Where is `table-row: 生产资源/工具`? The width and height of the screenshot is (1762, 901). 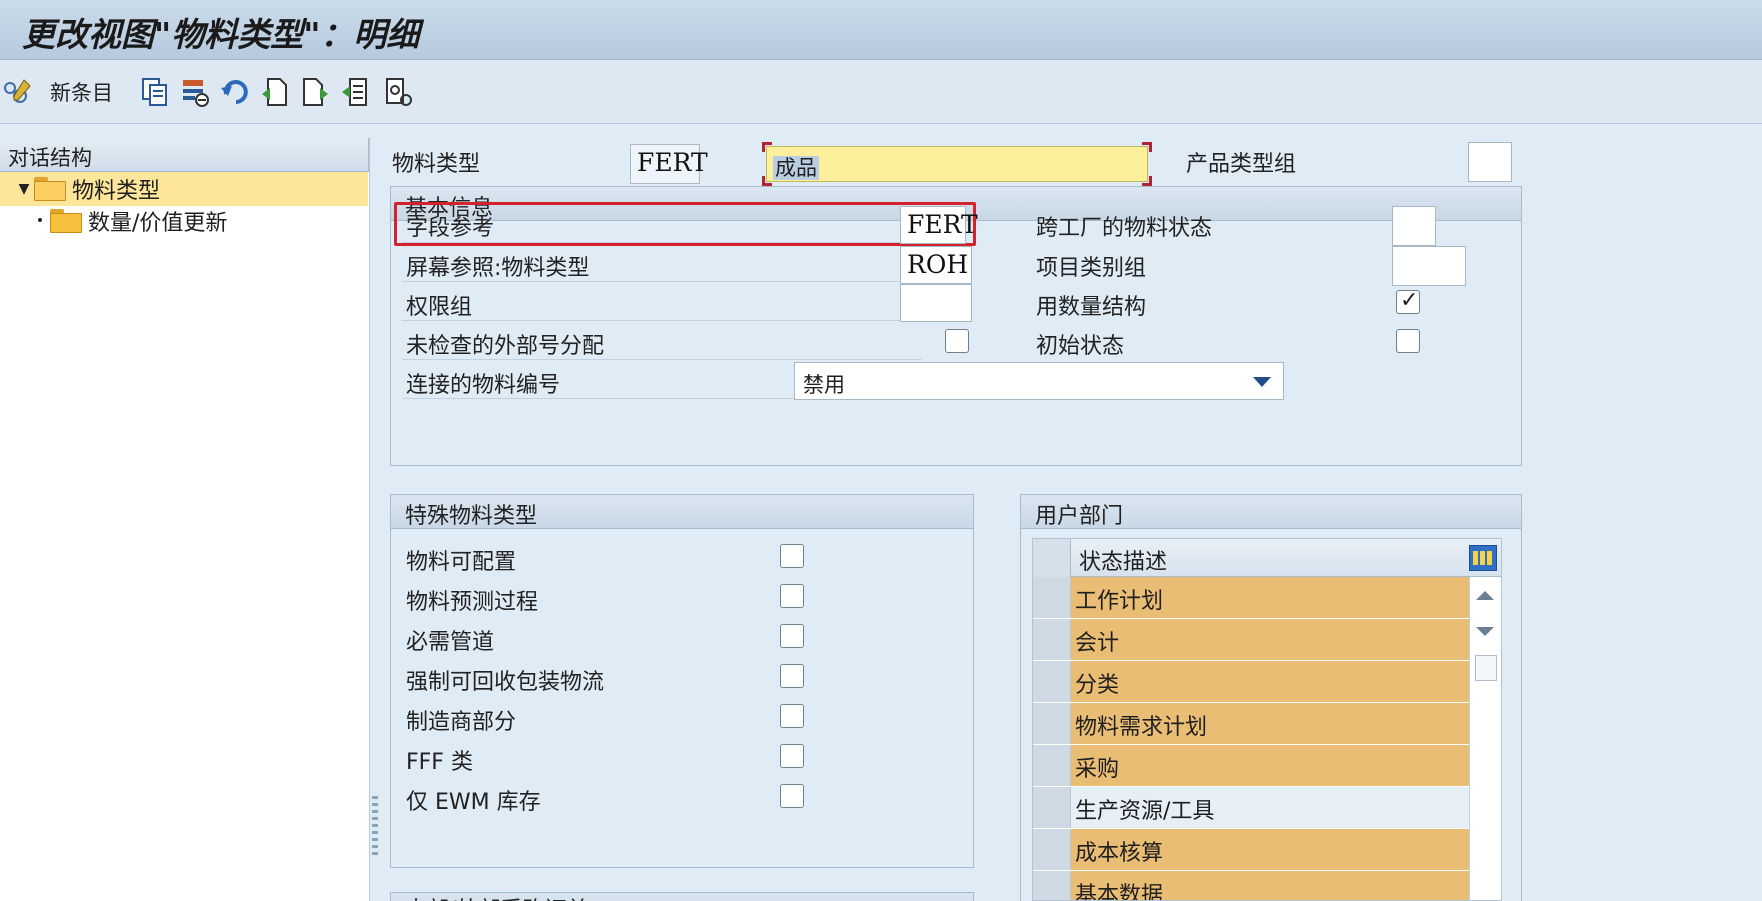 table-row: 生产资源/工具 is located at coordinates (1262, 808).